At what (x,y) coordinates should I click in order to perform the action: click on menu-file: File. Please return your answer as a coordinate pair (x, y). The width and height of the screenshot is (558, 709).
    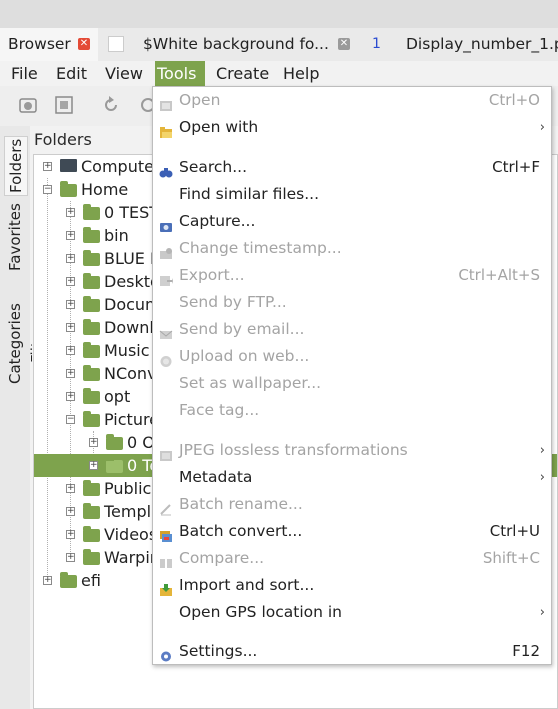
    Looking at the image, I should click on (24, 73).